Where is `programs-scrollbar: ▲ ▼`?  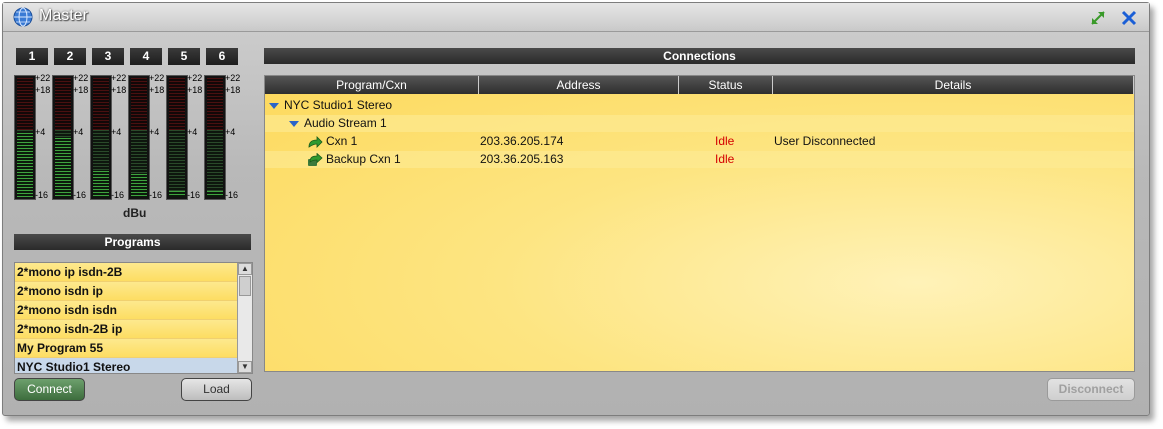
programs-scrollbar: ▲ ▼ is located at coordinates (244, 318).